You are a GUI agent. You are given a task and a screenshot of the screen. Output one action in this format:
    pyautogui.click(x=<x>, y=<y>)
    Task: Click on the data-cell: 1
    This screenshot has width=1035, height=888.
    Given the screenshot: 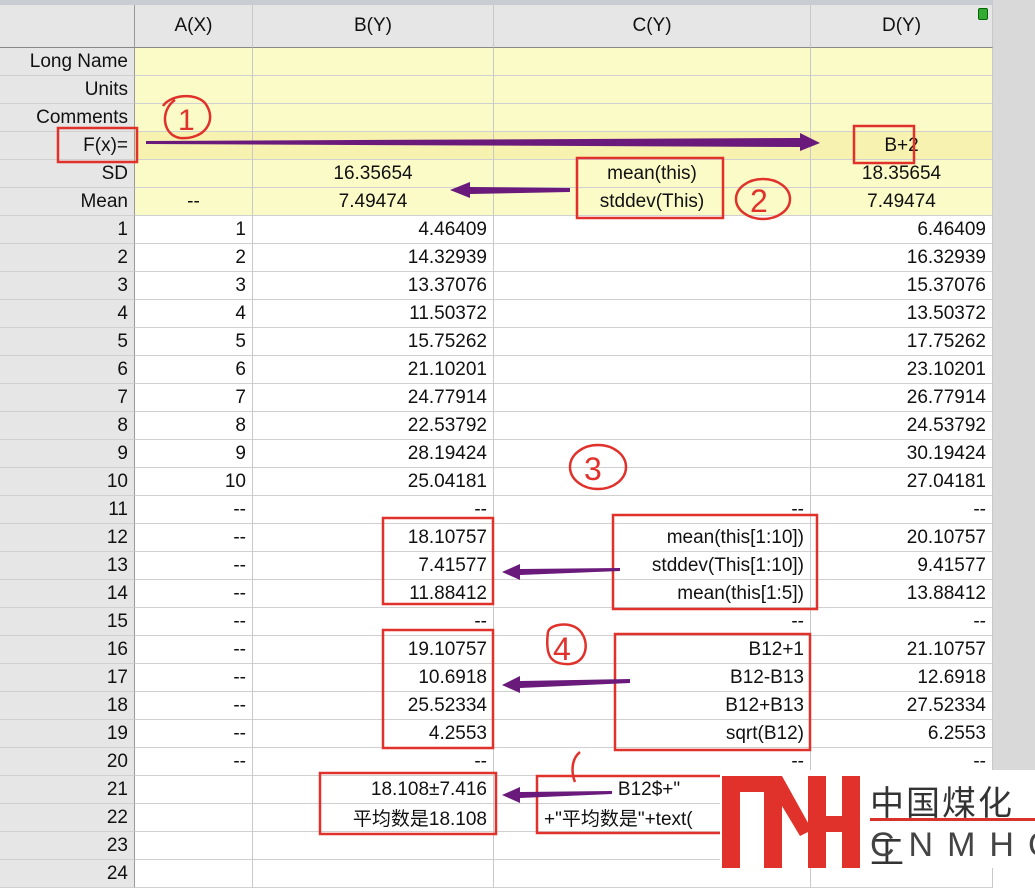 What is the action you would take?
    pyautogui.click(x=194, y=230)
    